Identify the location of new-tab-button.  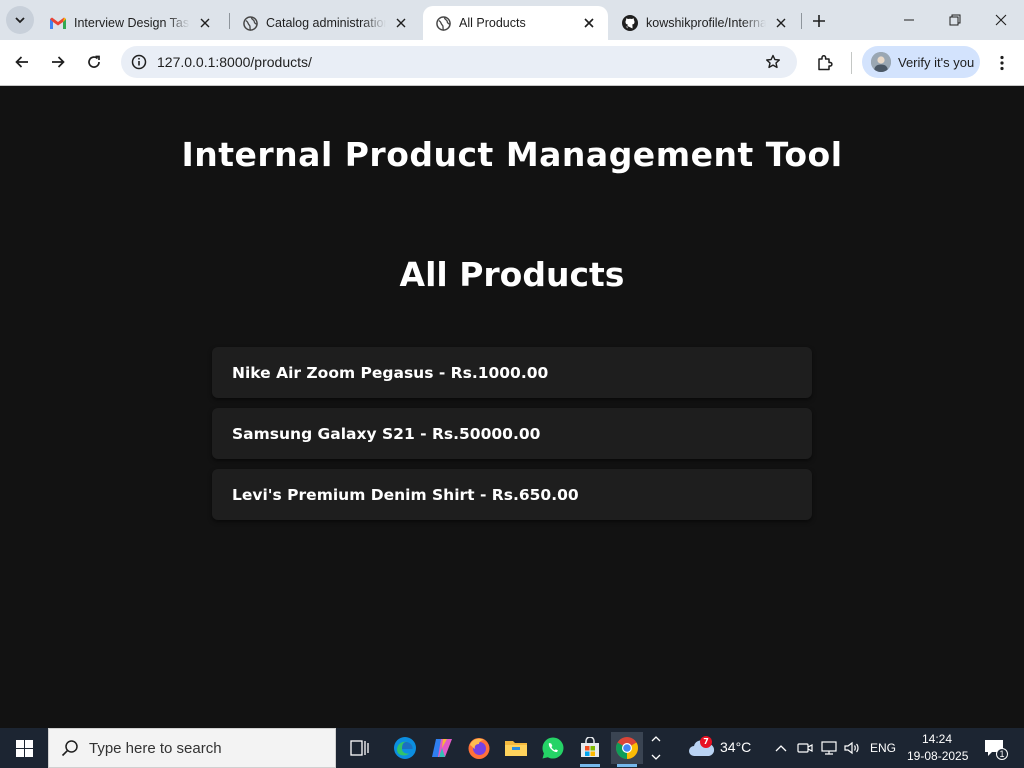
(819, 21).